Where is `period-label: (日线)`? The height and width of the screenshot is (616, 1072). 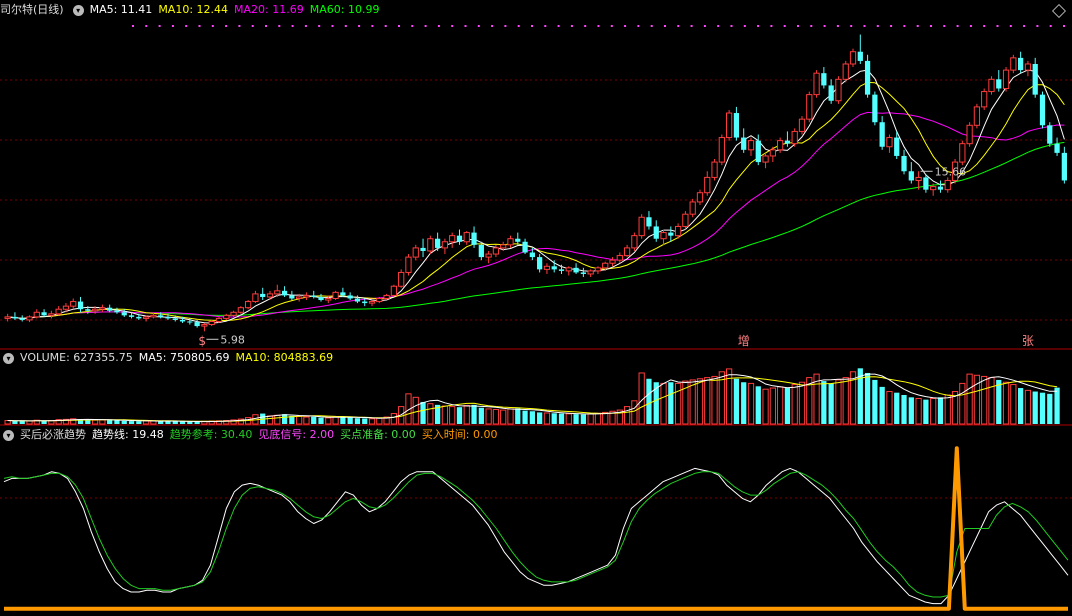
period-label: (日线) is located at coordinates (48, 9).